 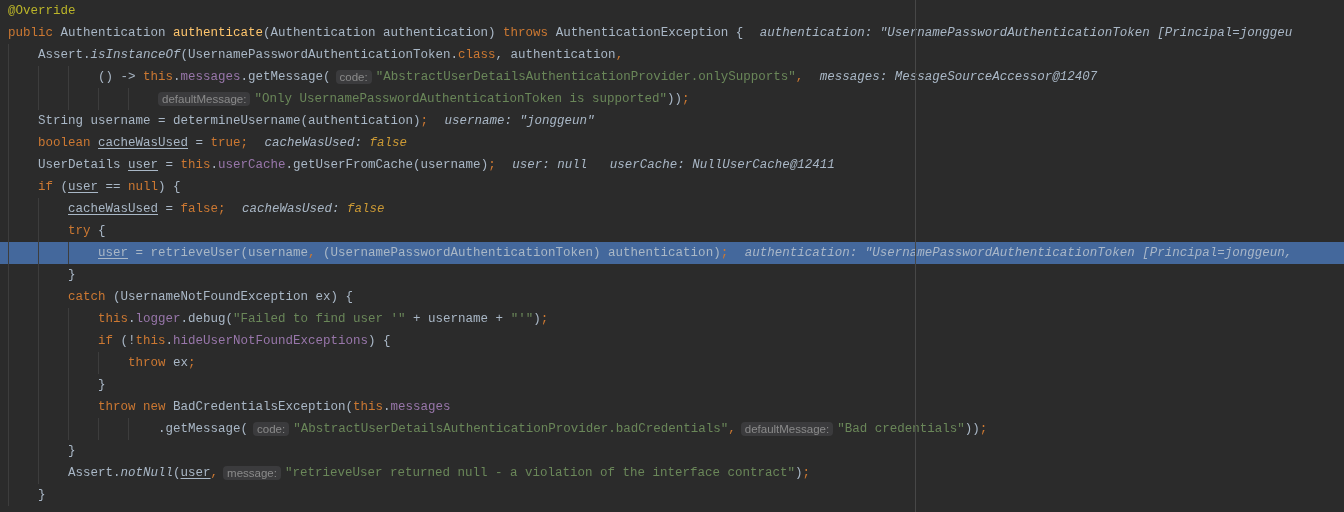 What do you see at coordinates (1026, 33) in the screenshot?
I see `inline-debug-value: authentication: "UsernamePasswordAuthenticationToken [Principal=jonggeu` at bounding box center [1026, 33].